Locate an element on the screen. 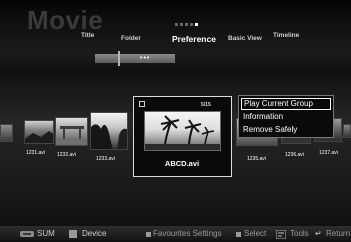  sort-bar-dots: ••• is located at coordinates (145, 58).